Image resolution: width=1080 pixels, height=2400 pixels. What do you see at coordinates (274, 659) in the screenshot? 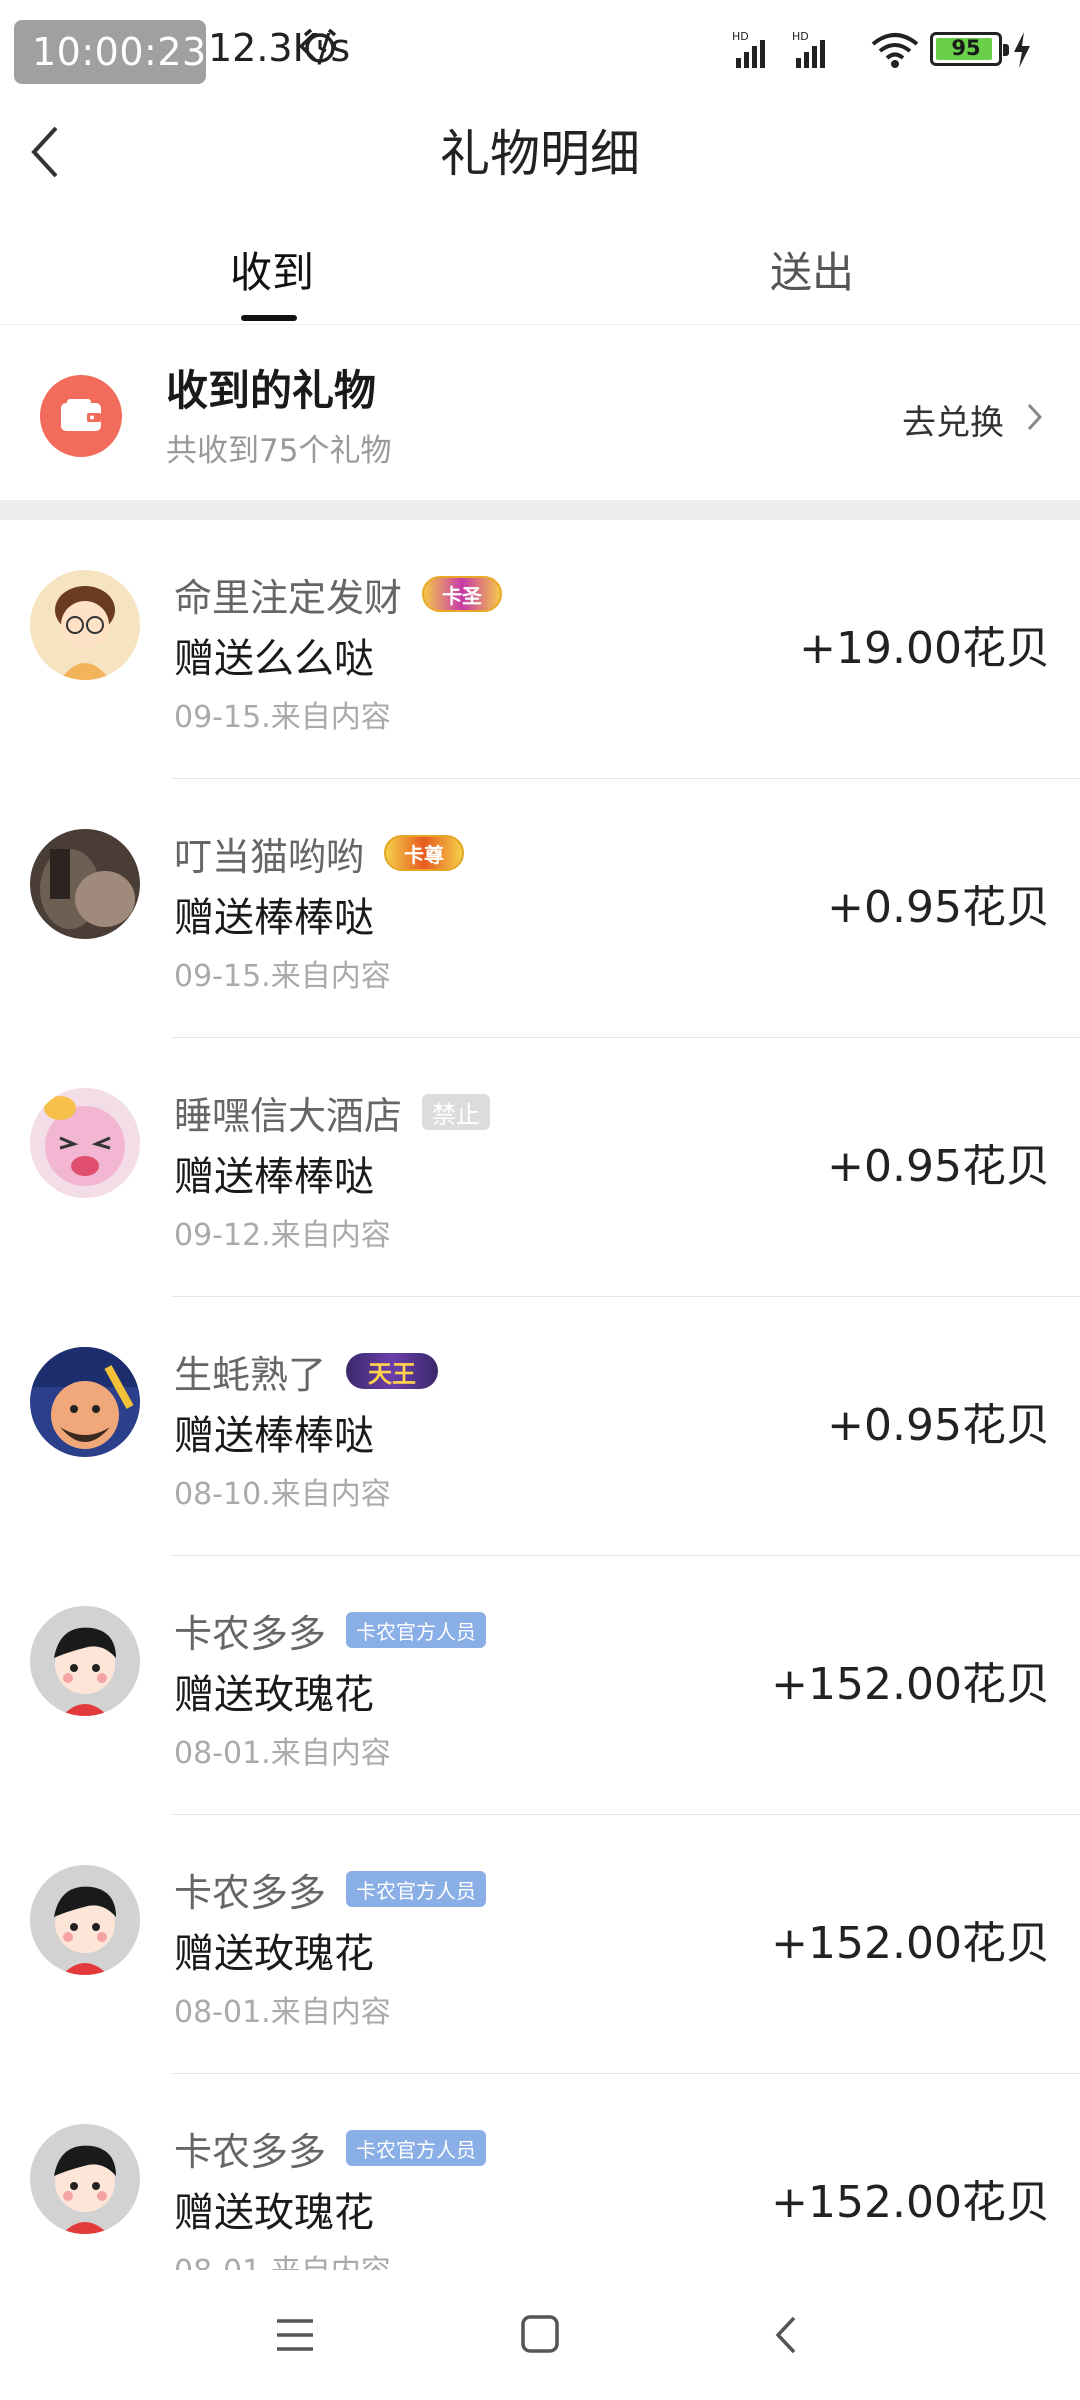
I see `gift-description: 赠送么么哒` at bounding box center [274, 659].